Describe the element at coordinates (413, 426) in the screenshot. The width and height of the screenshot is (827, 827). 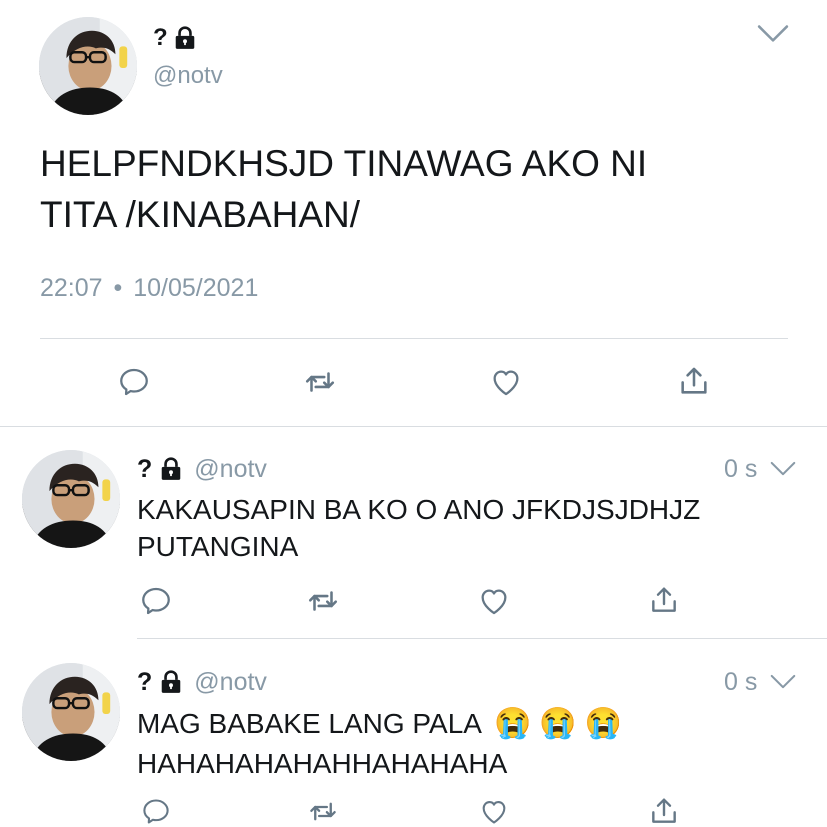
I see `section-divider` at that location.